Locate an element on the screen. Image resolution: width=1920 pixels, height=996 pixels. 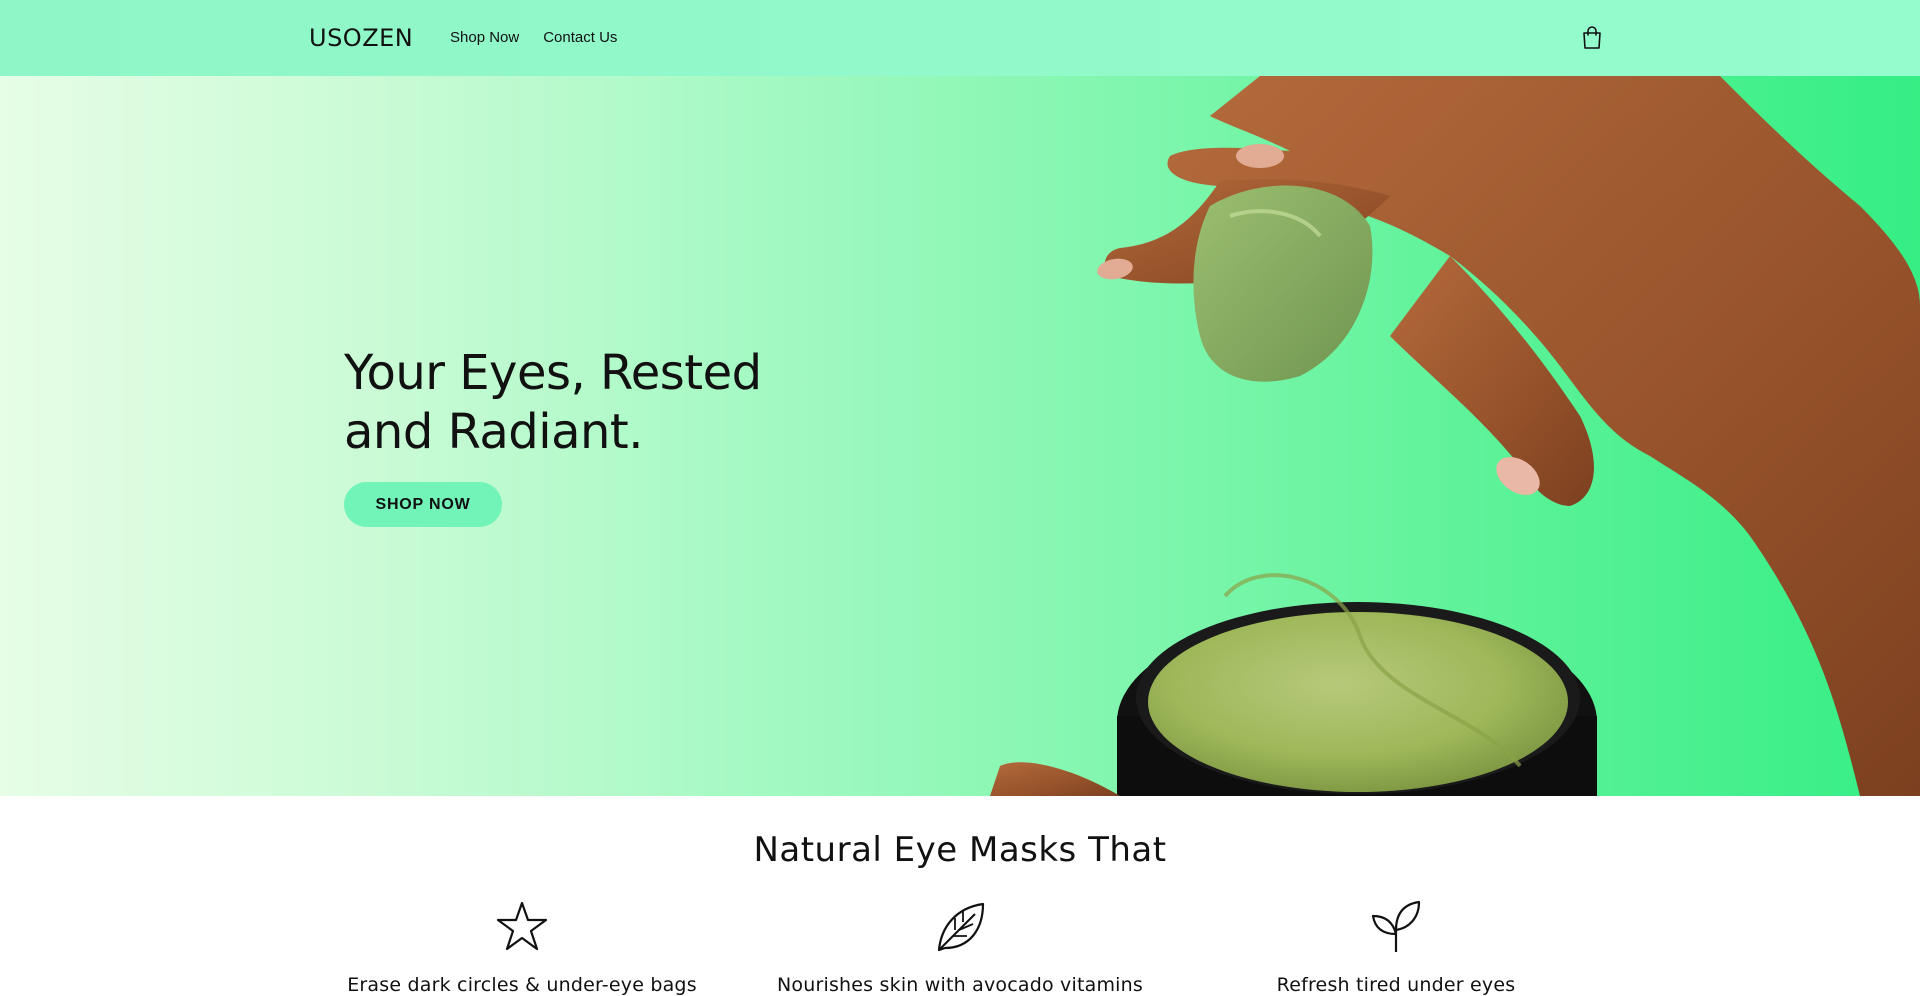
feature-item-dark-circles: Erase dark circles & under-eye bags is located at coordinates (522, 948).